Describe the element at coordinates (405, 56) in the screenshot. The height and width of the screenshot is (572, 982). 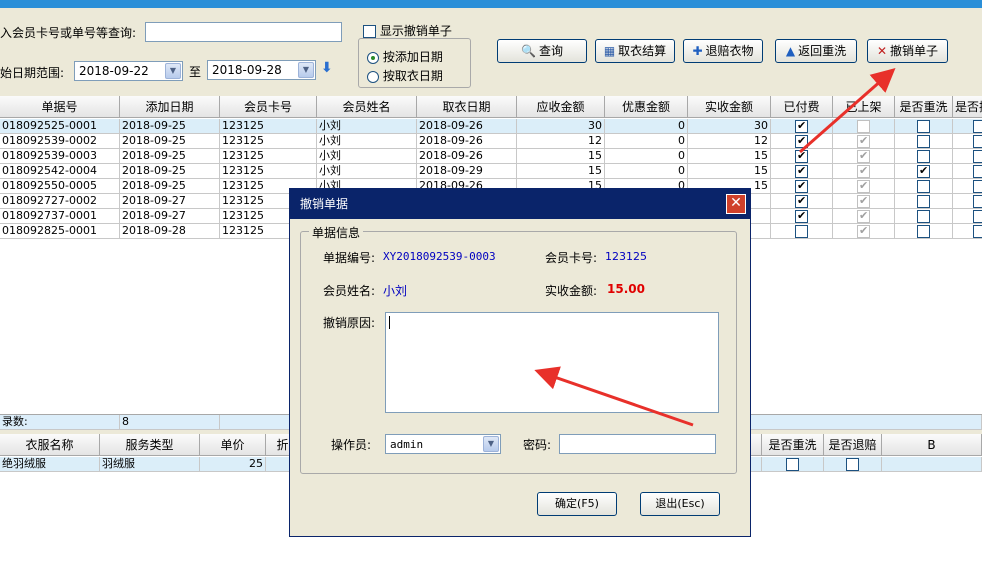
I see `radio-add-date: 按添加日期` at that location.